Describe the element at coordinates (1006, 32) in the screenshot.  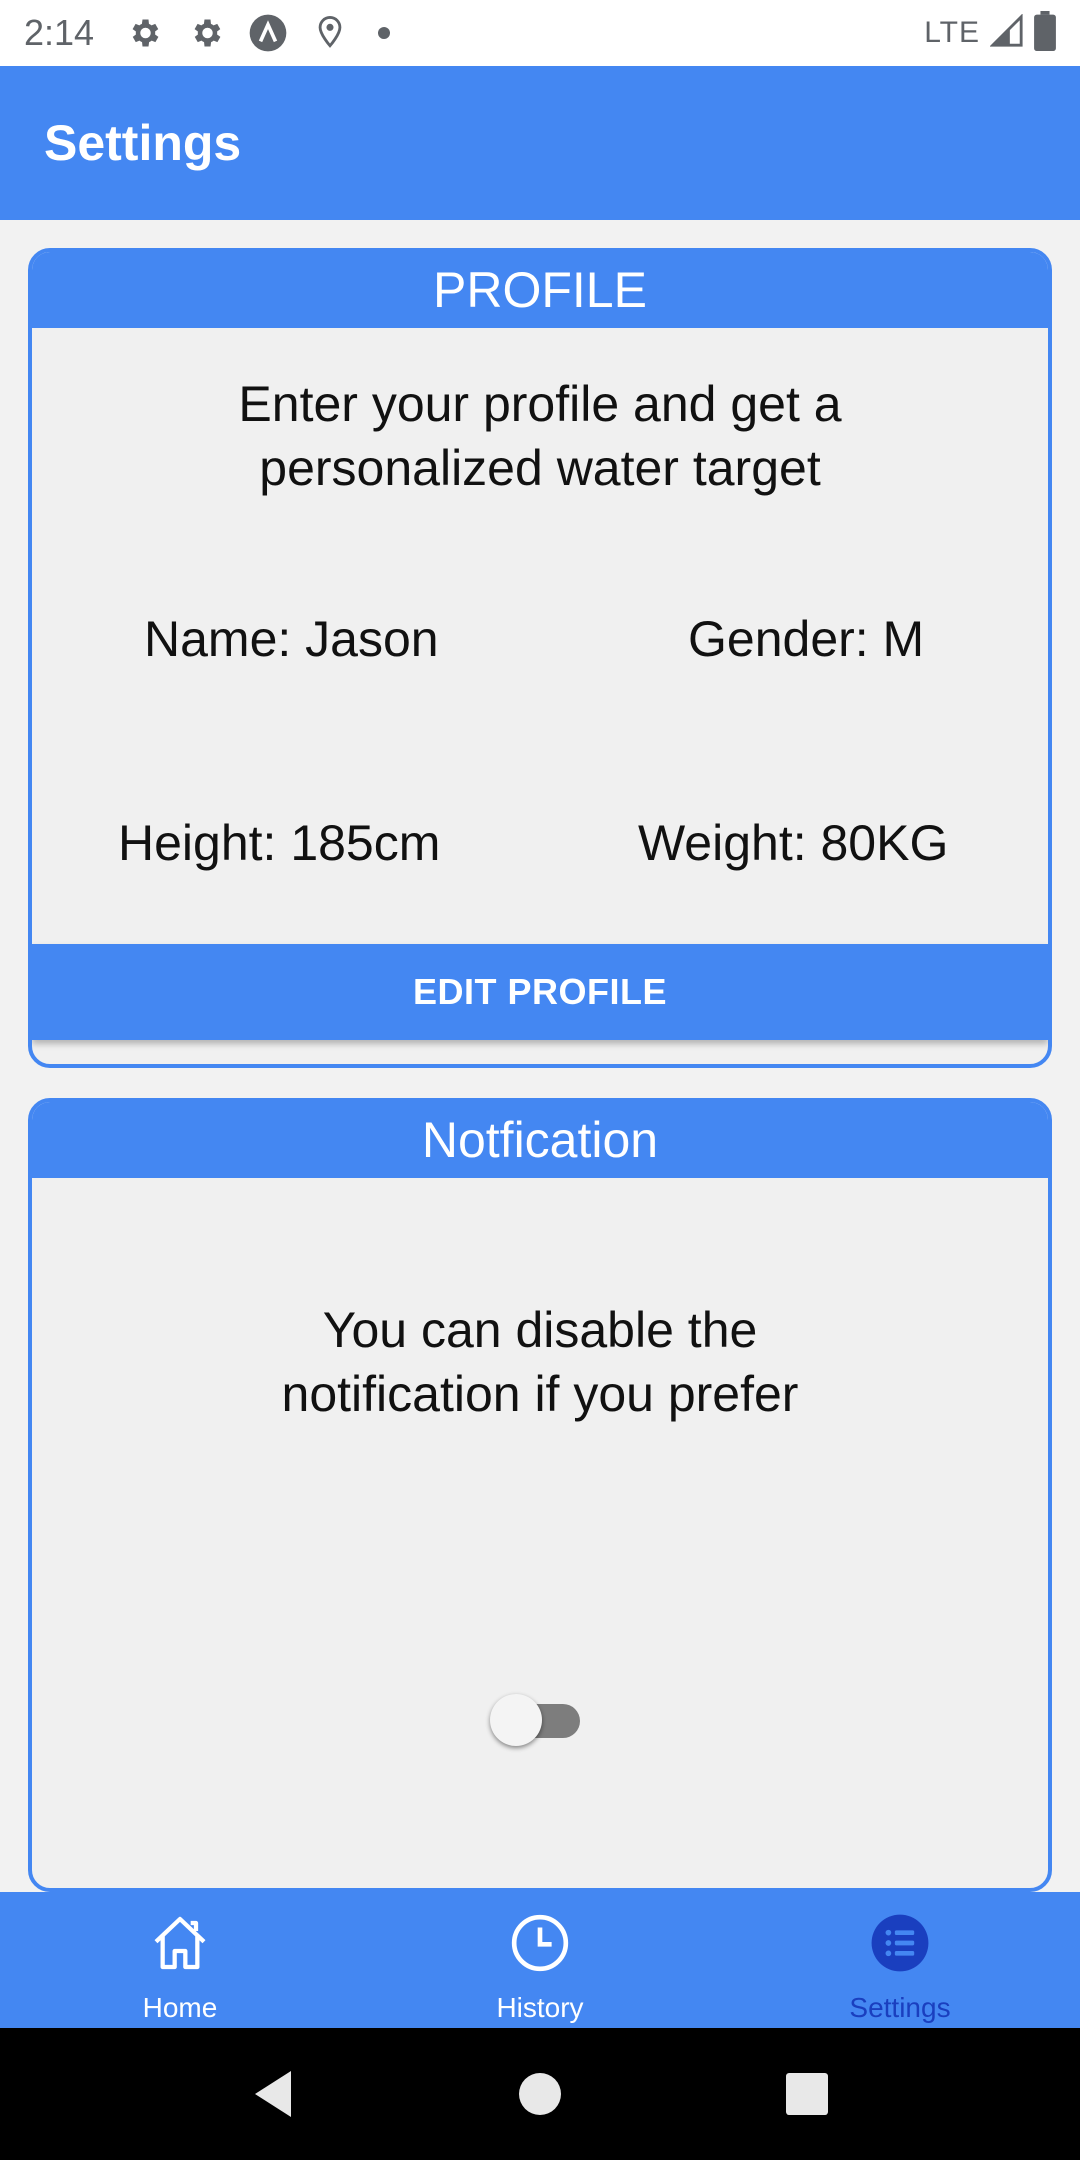
I see `signal-icon` at that location.